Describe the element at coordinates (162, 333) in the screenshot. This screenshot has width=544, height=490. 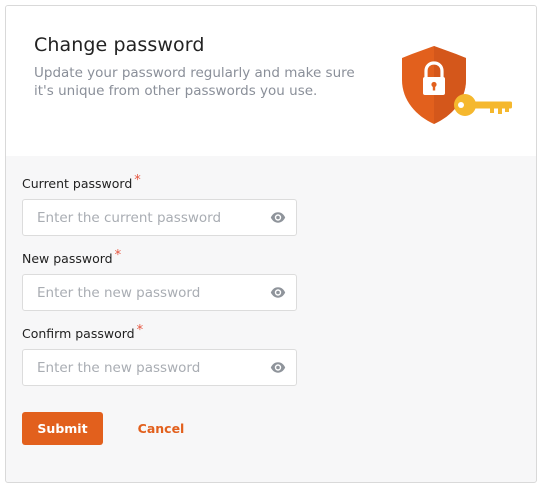
I see `confirm-password-label: Confirm password *` at that location.